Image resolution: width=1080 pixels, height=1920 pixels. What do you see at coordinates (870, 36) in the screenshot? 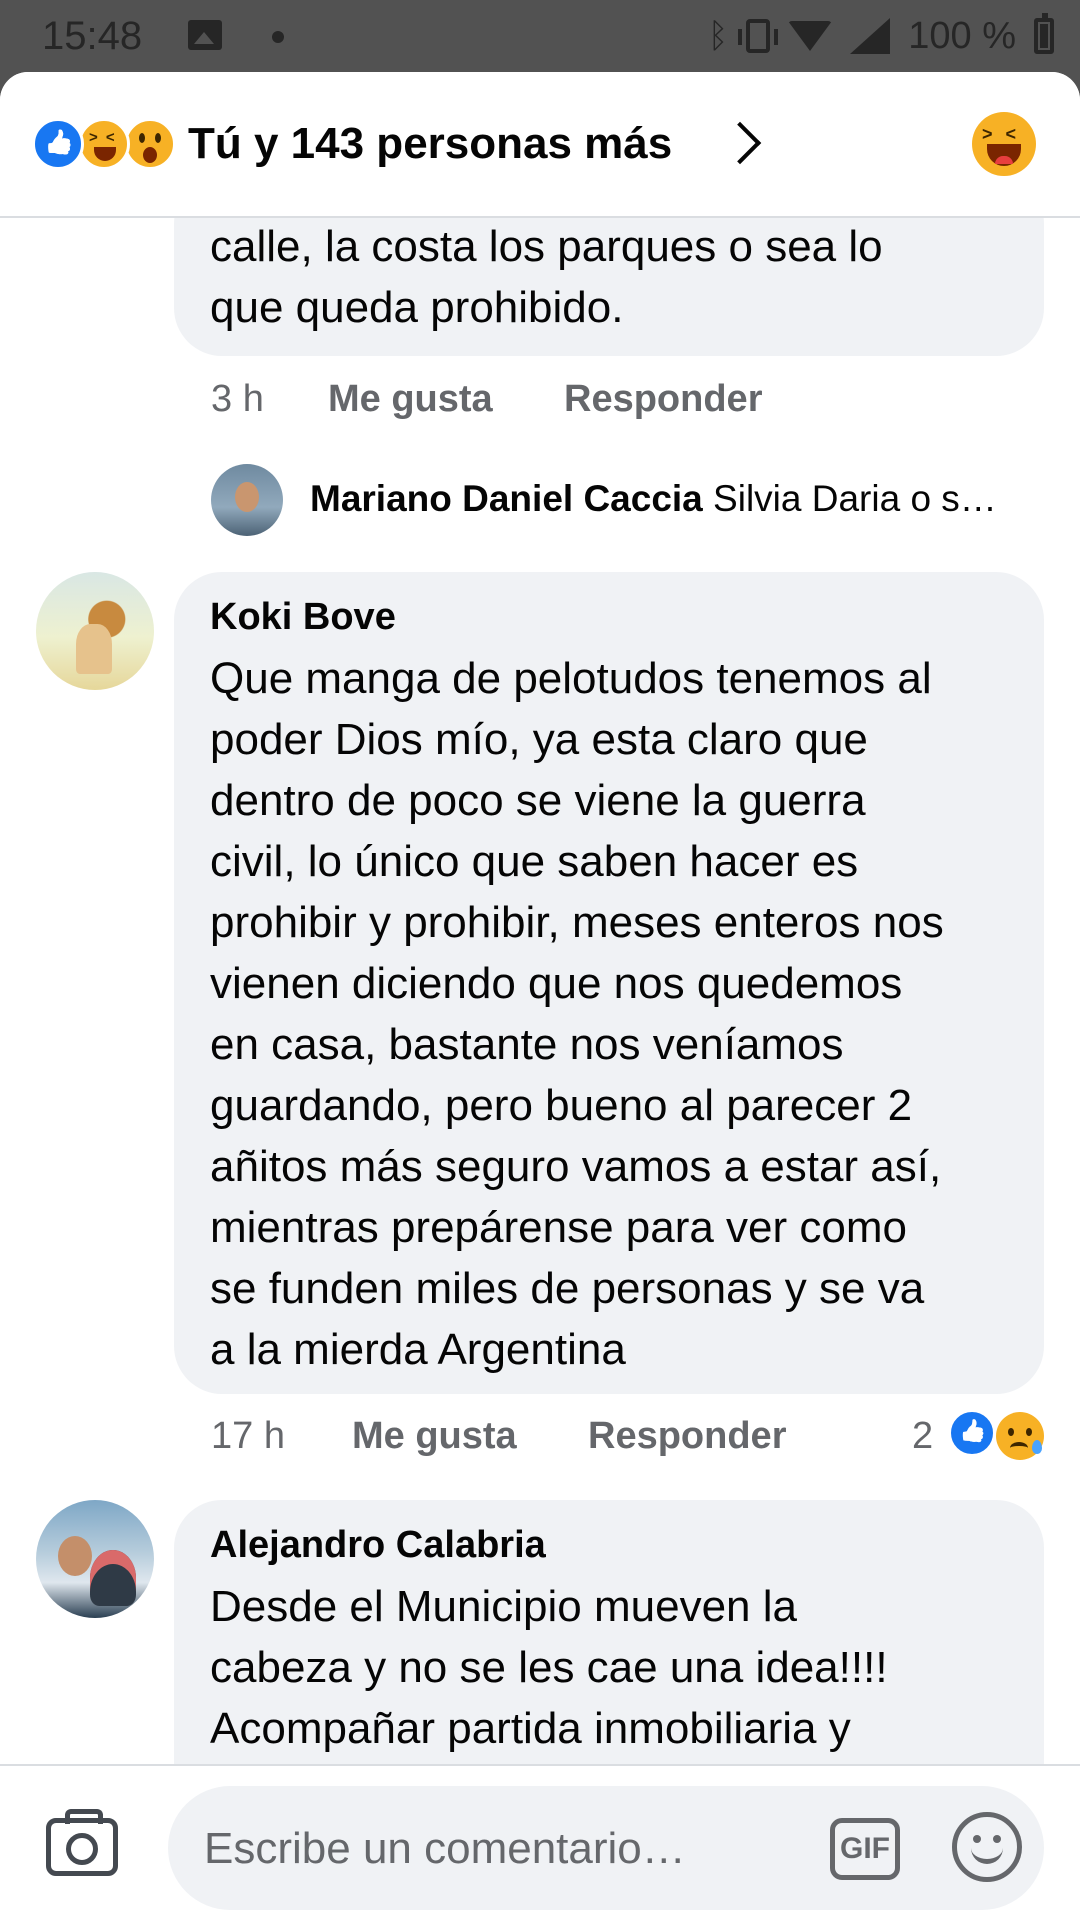
I see `signal-icon` at bounding box center [870, 36].